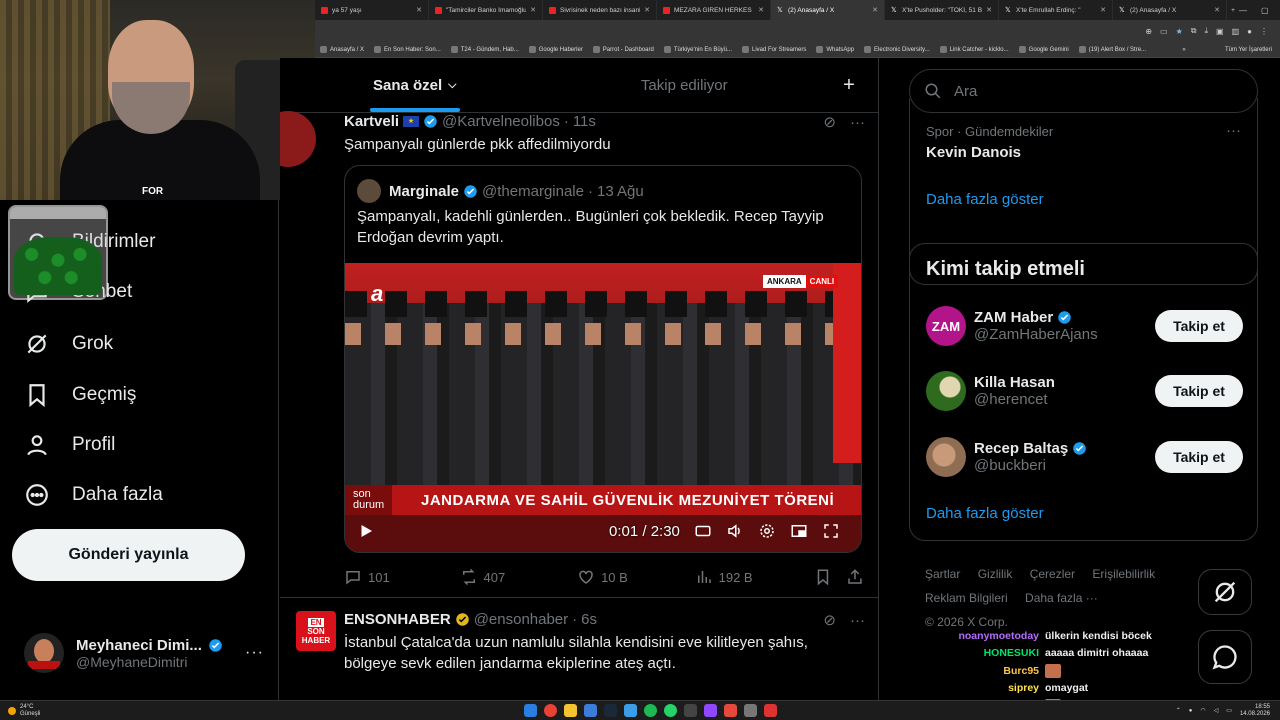 This screenshot has height=720, width=1280. What do you see at coordinates (774, 49) in the screenshot?
I see `bookmark-item: Livad For Streamers` at bounding box center [774, 49].